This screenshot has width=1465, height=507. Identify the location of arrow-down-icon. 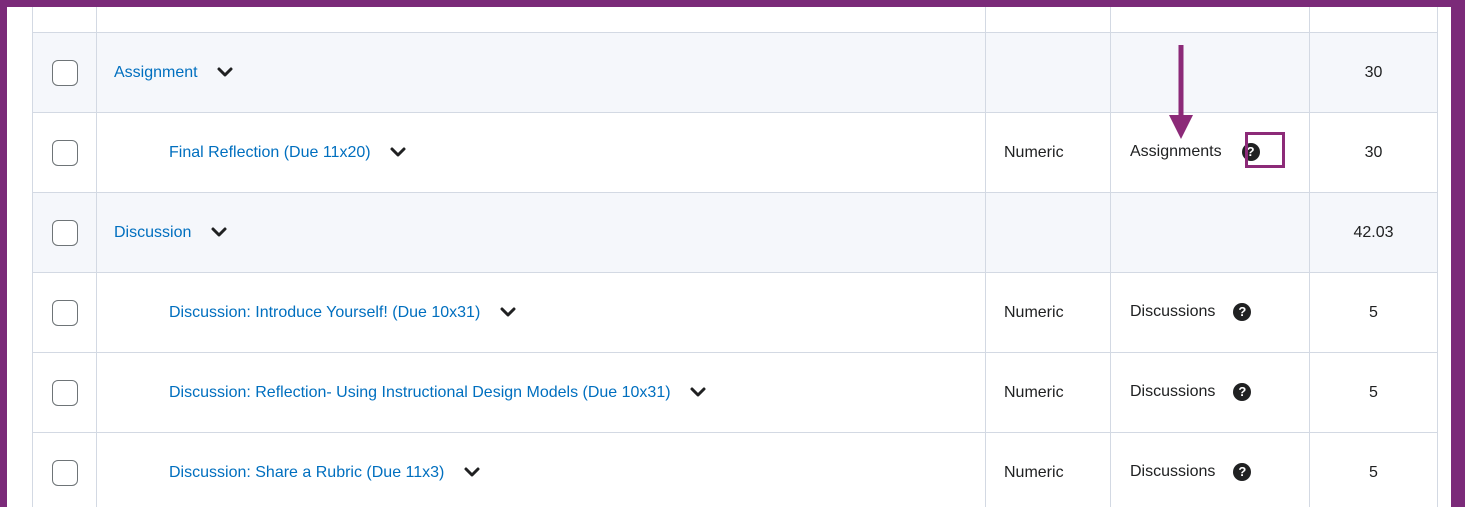
(1181, 93).